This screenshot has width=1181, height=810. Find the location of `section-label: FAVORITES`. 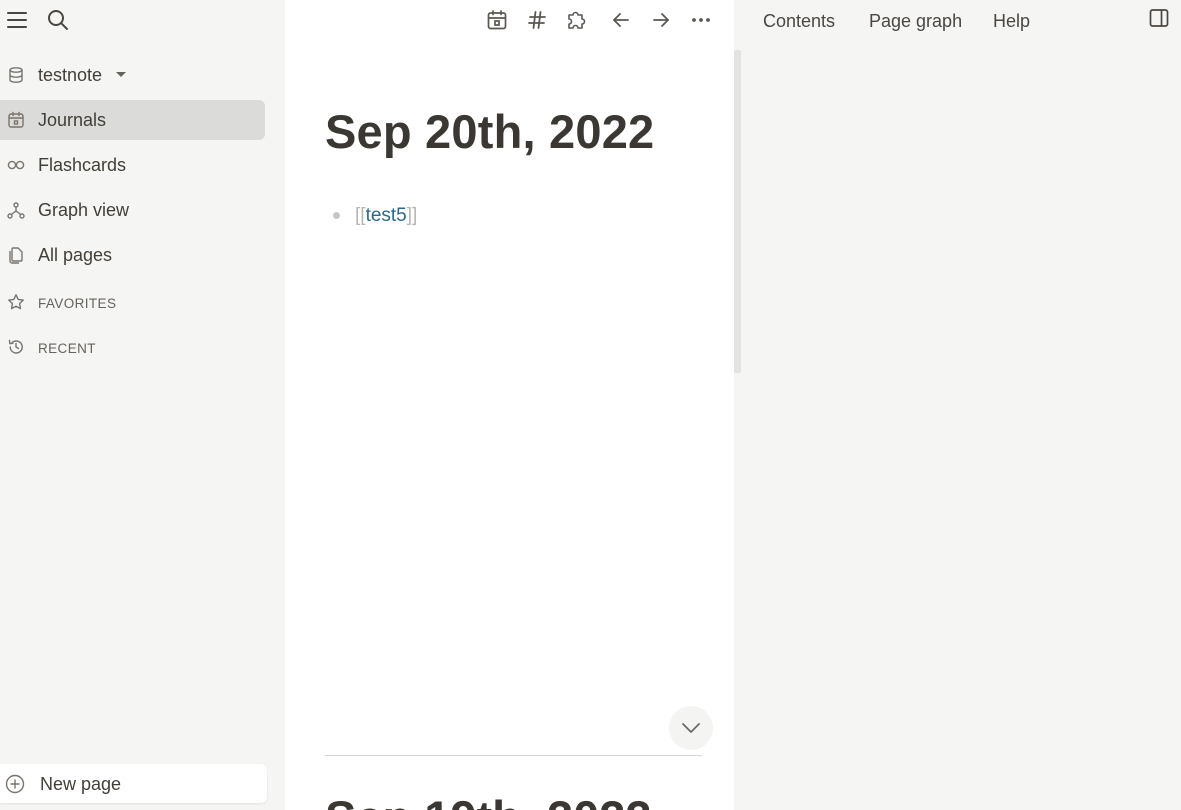

section-label: FAVORITES is located at coordinates (77, 303).